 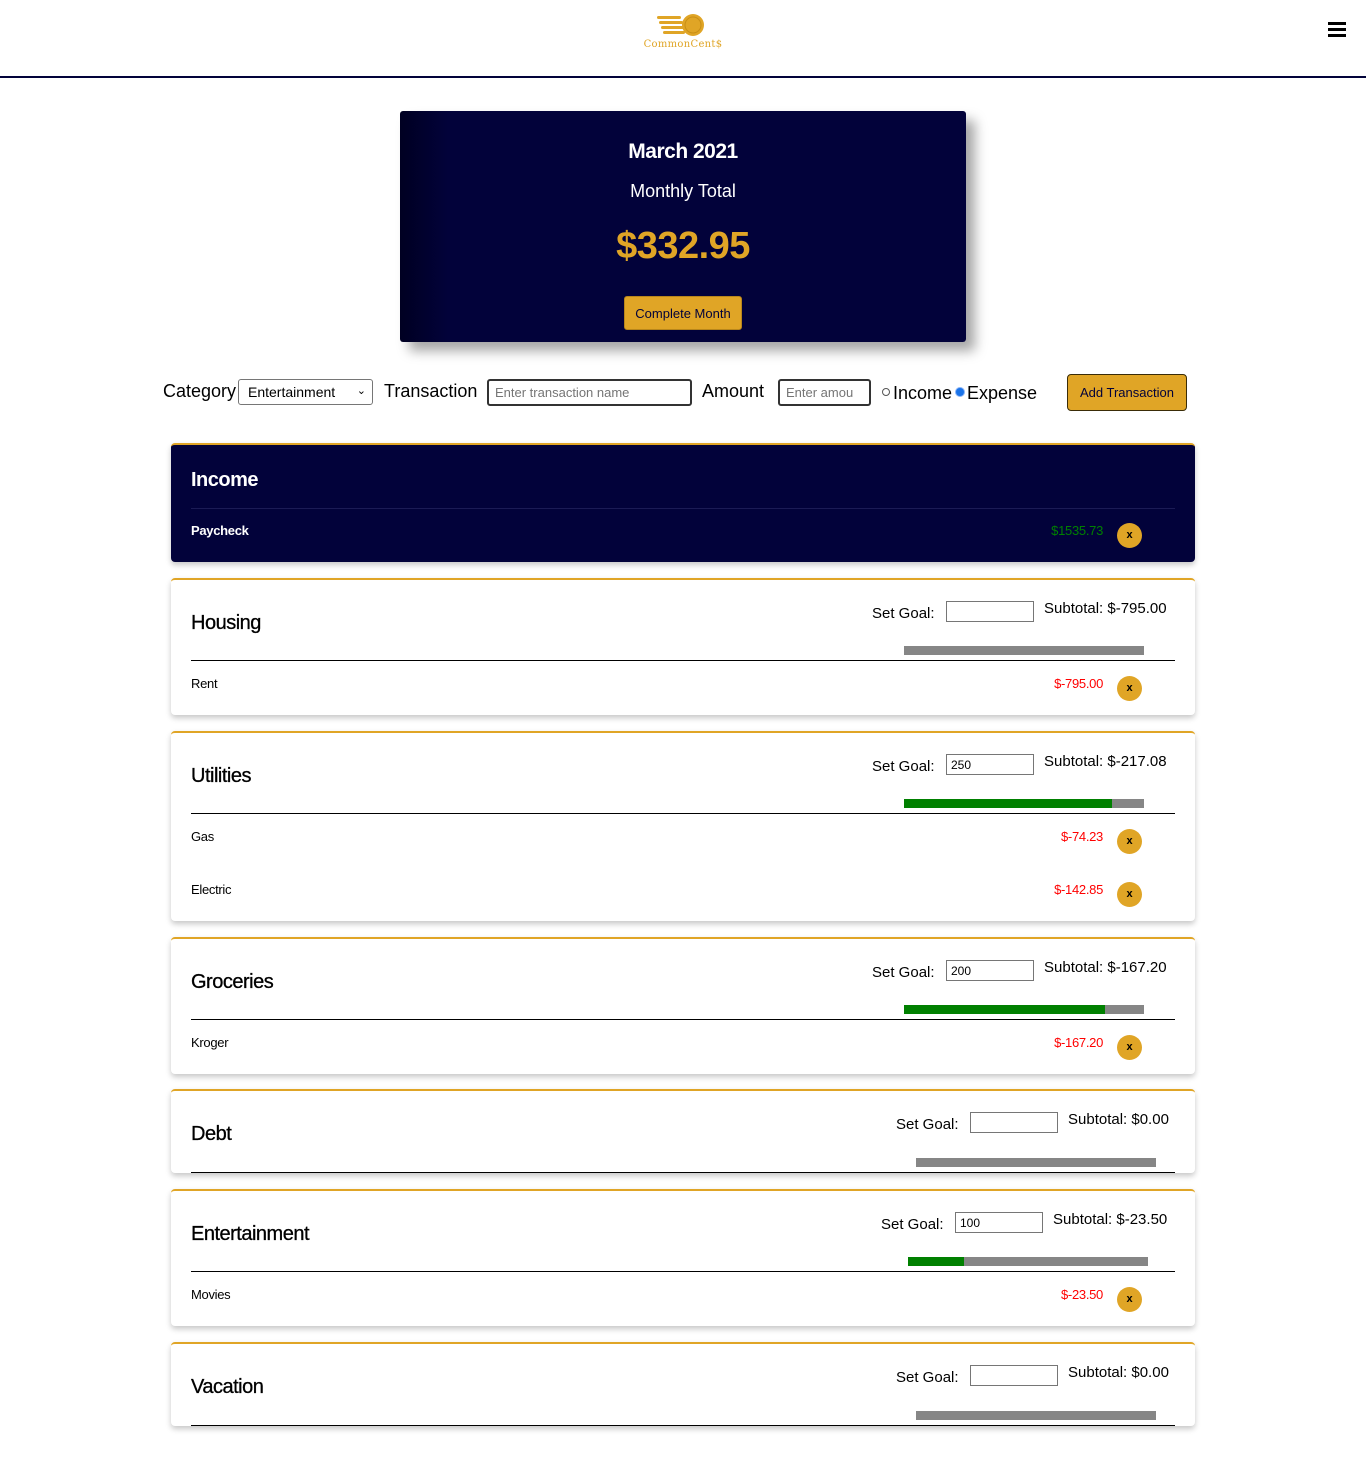 What do you see at coordinates (680, 25) in the screenshot?
I see `coin-logo-icon` at bounding box center [680, 25].